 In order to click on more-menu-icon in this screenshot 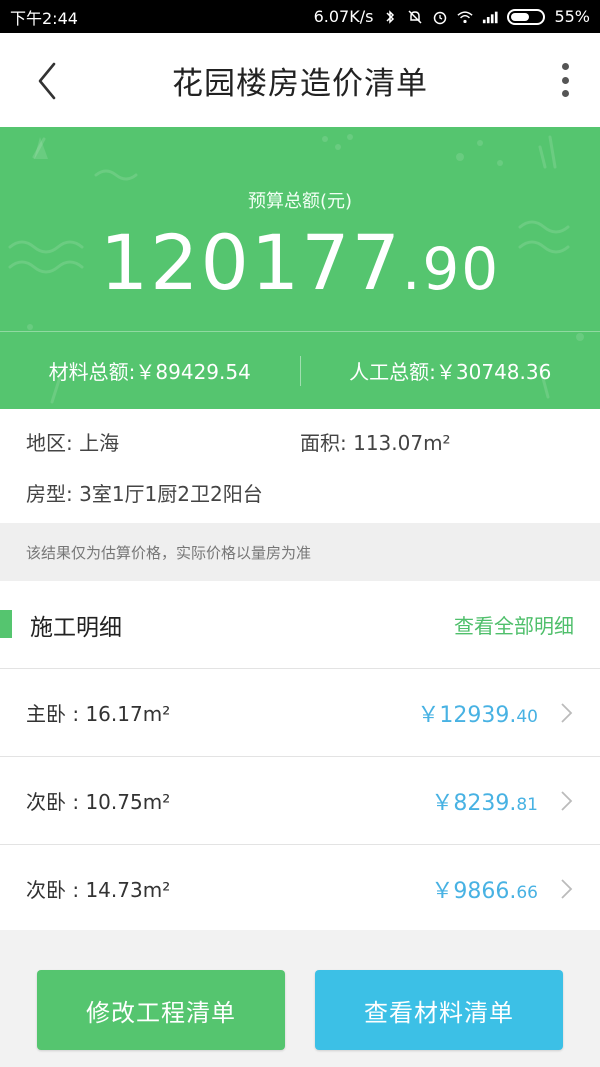, I will do `click(565, 80)`.